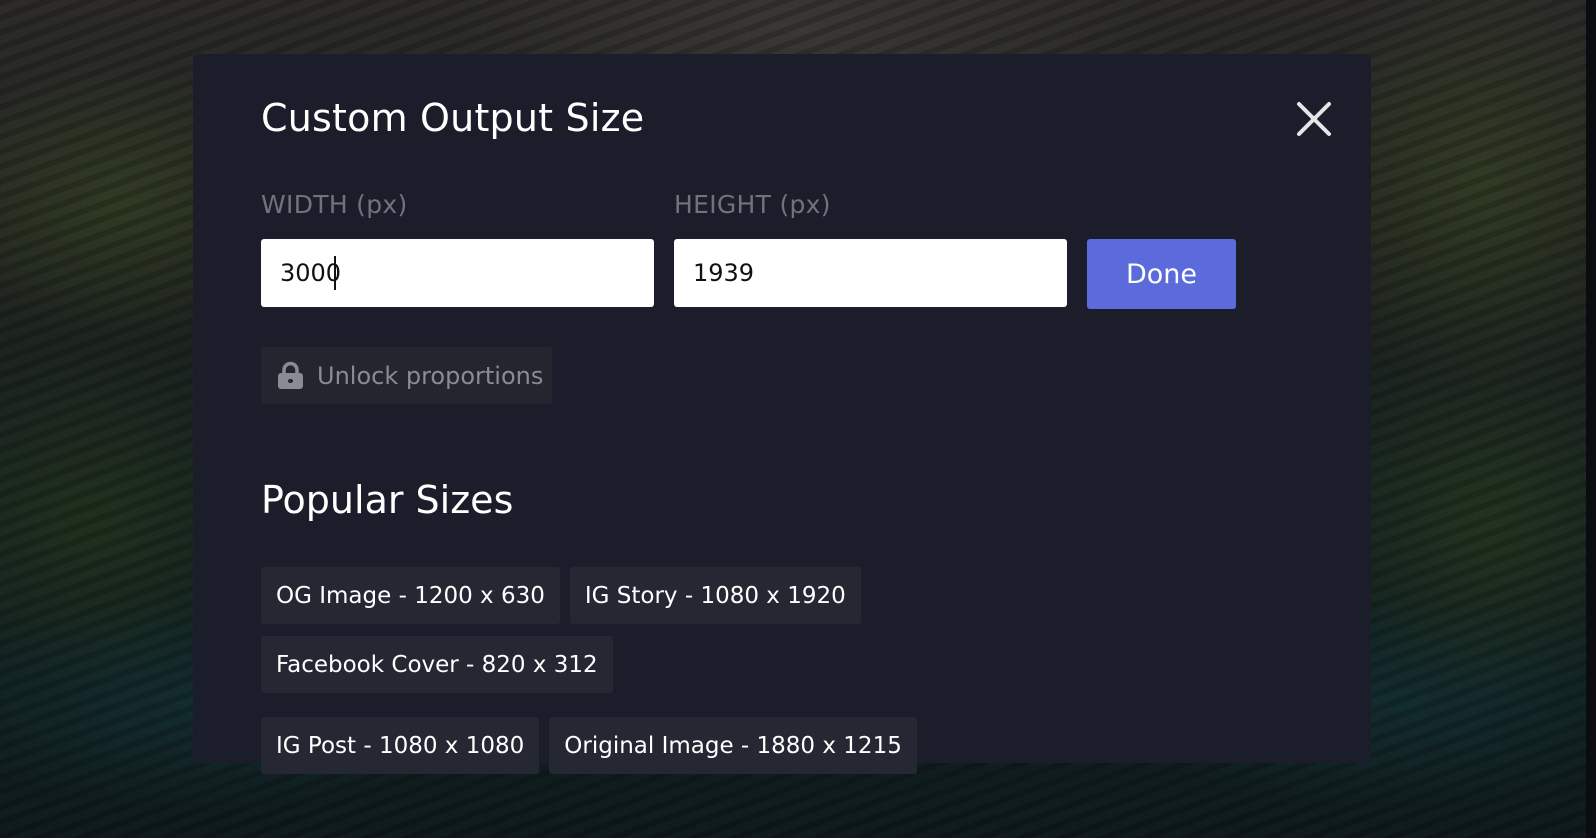  What do you see at coordinates (290, 375) in the screenshot?
I see `lock-icon` at bounding box center [290, 375].